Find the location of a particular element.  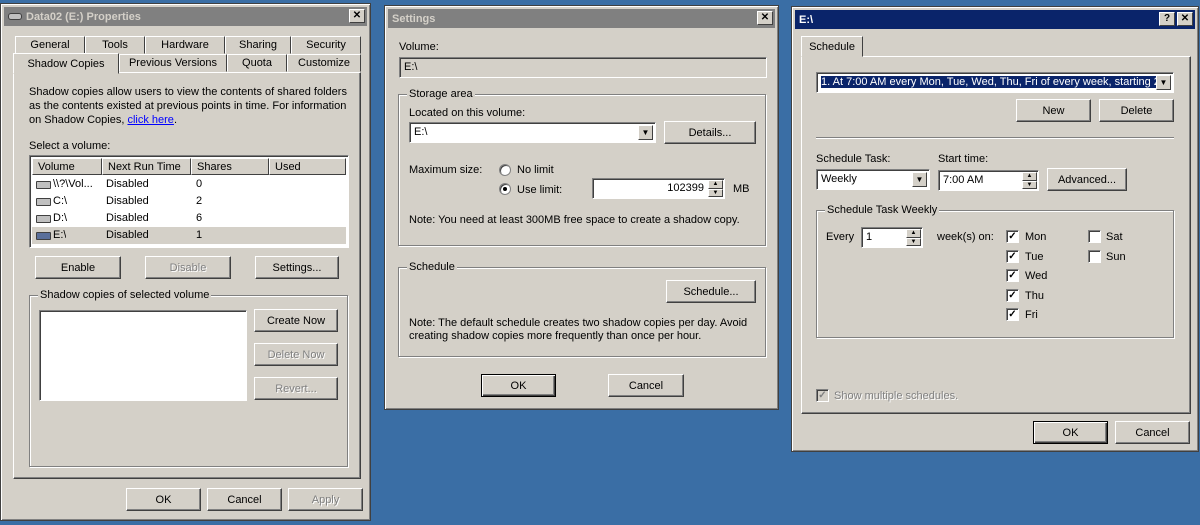

mon-checkbox: ✓ is located at coordinates (1012, 236).